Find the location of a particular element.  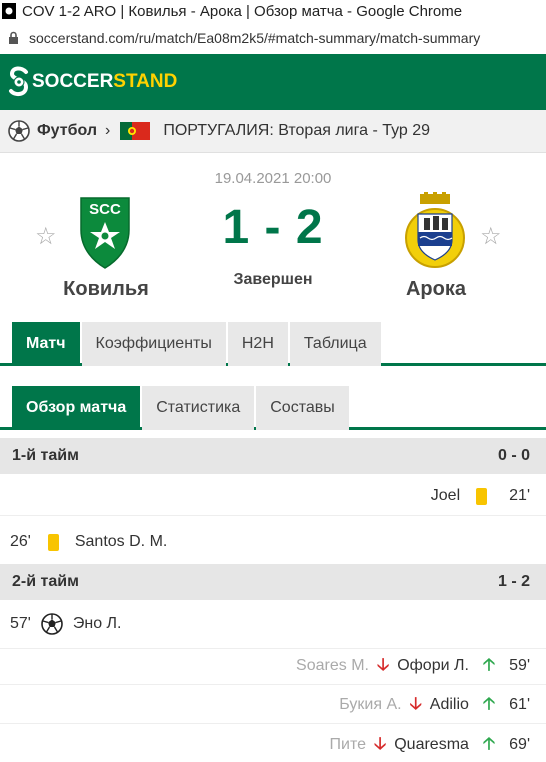

chevron-right-icon: › is located at coordinates (108, 130).